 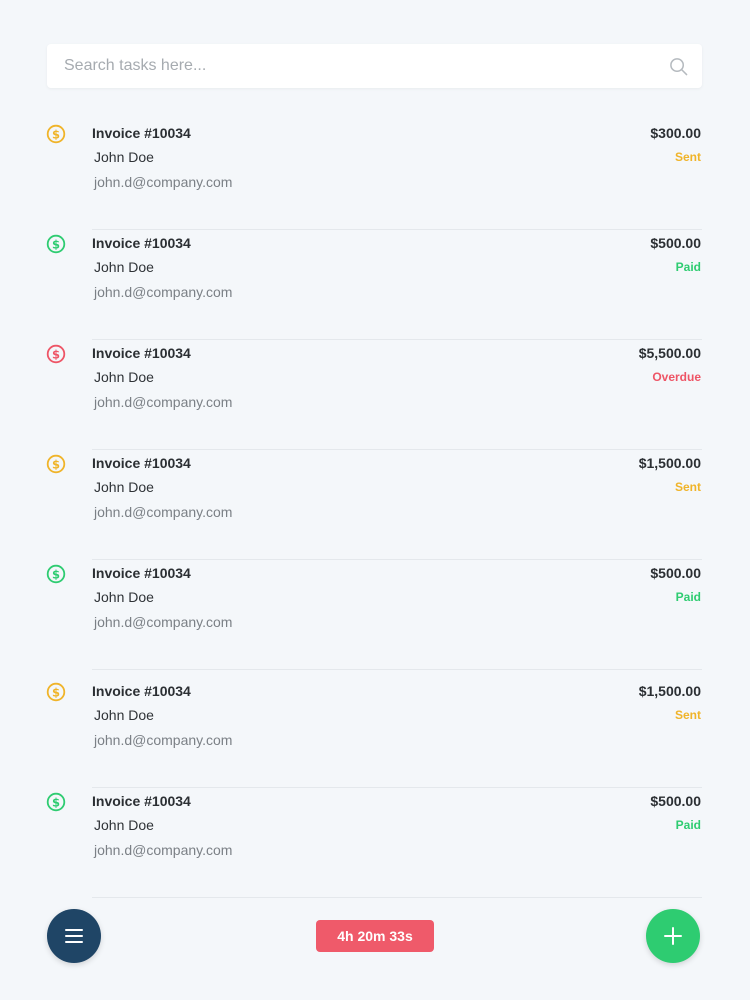 What do you see at coordinates (676, 377) in the screenshot?
I see `status-badge: Overdue` at bounding box center [676, 377].